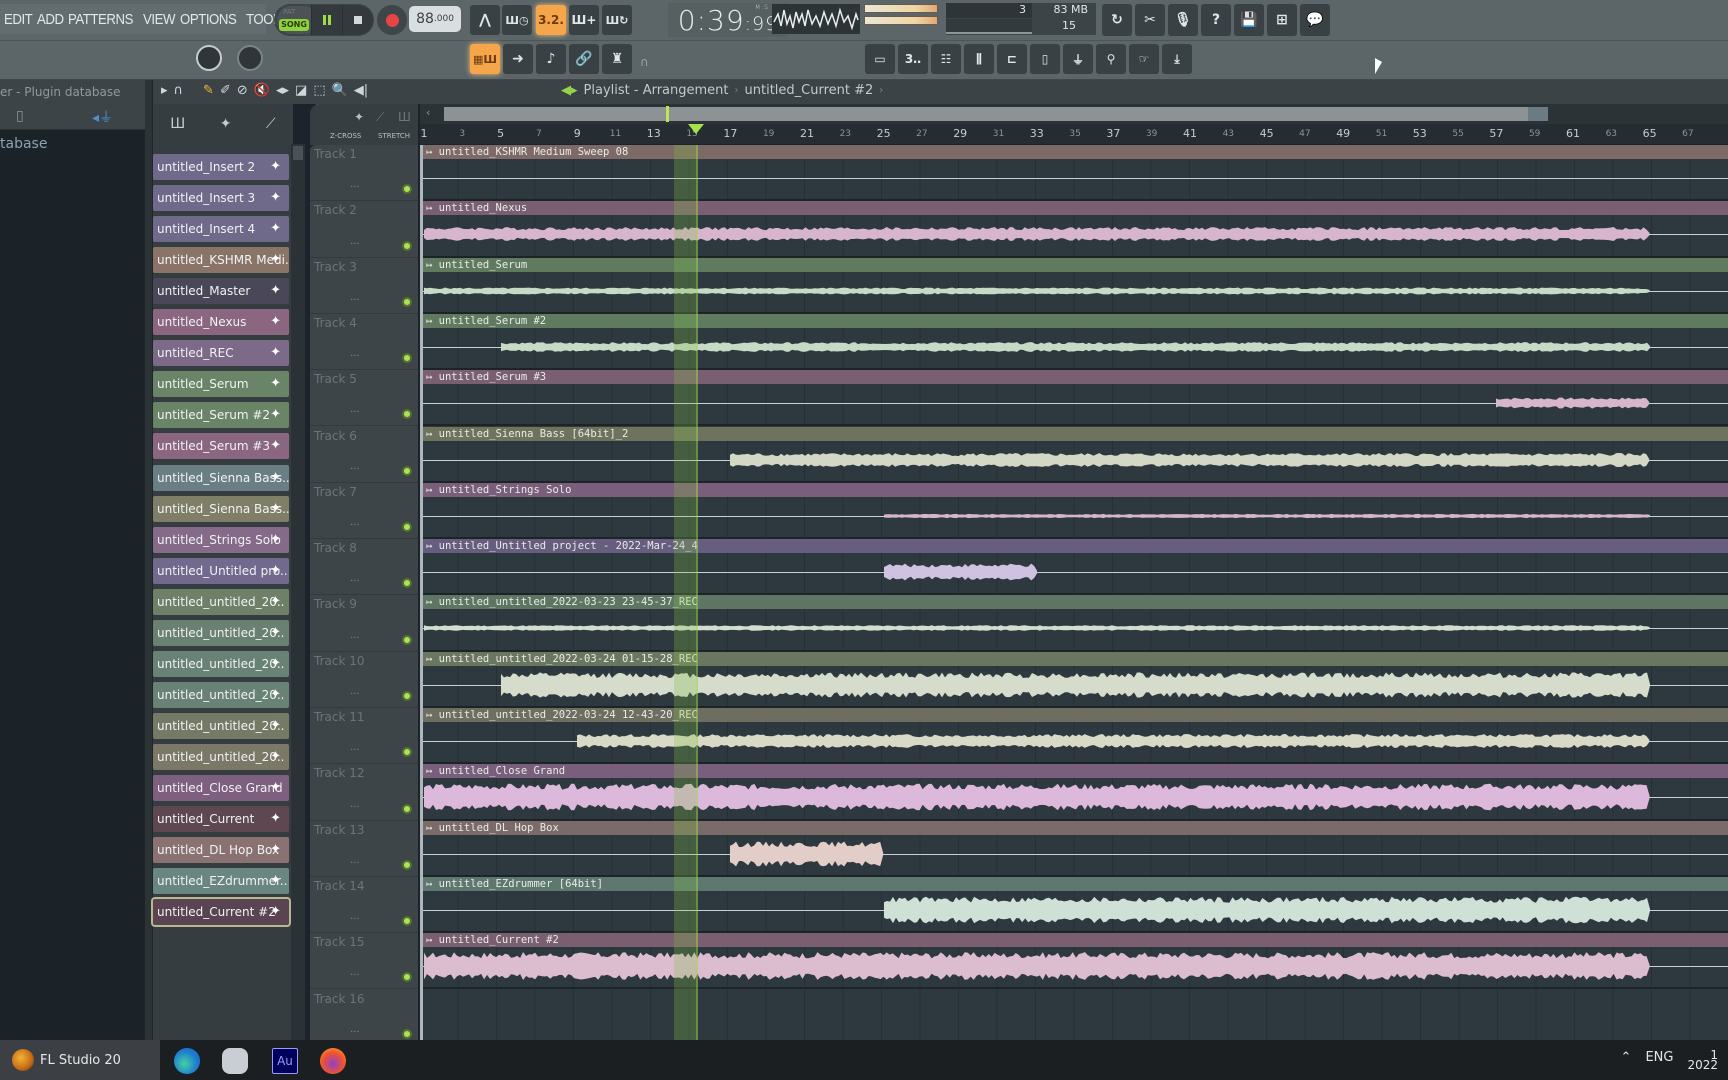  Describe the element at coordinates (392, 20) in the screenshot. I see `record-button` at that location.